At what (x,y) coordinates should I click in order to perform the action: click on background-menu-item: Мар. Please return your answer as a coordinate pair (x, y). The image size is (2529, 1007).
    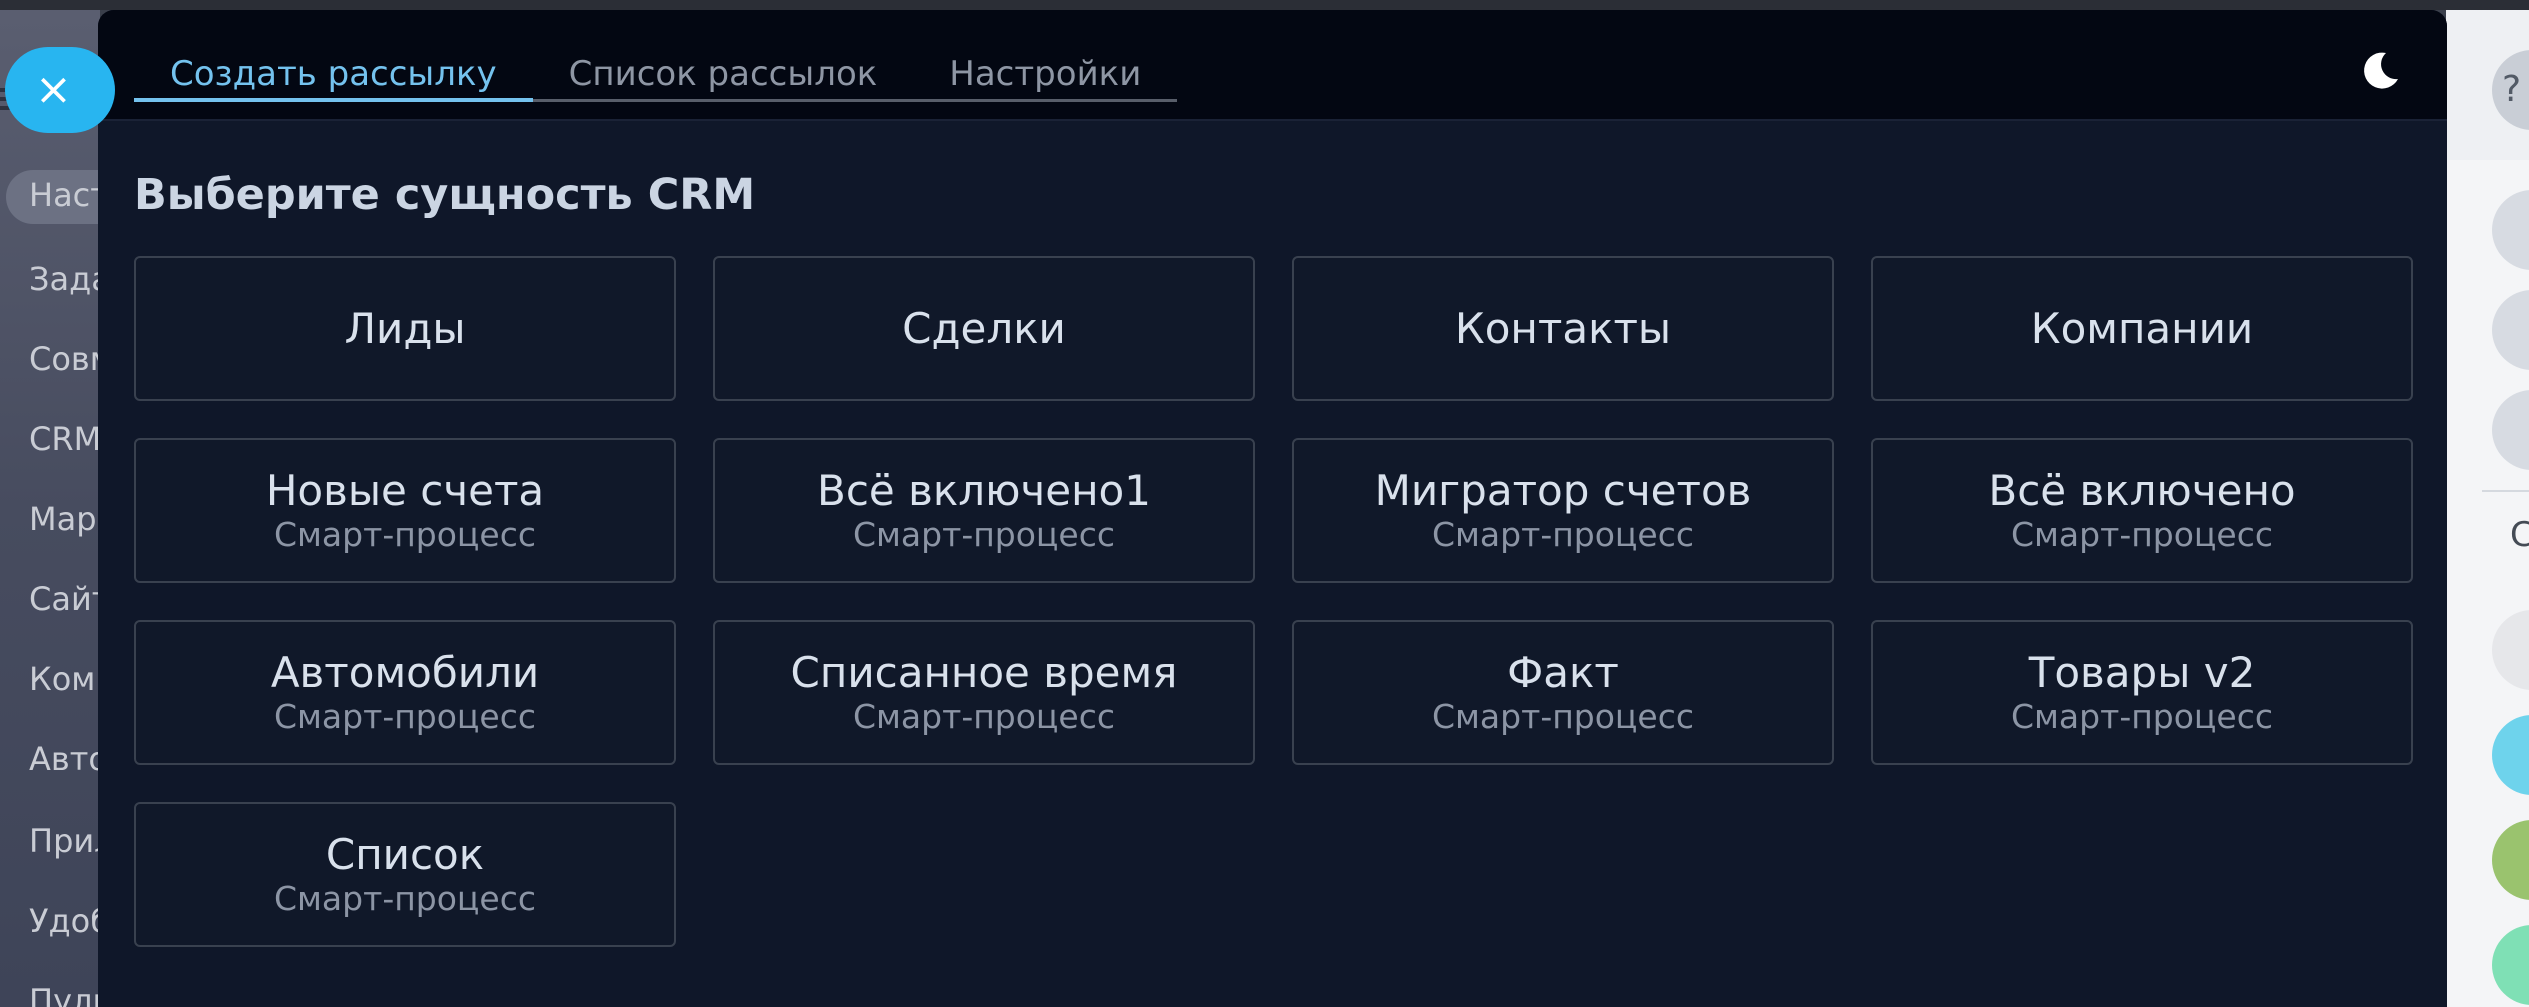
    Looking at the image, I should click on (63, 519).